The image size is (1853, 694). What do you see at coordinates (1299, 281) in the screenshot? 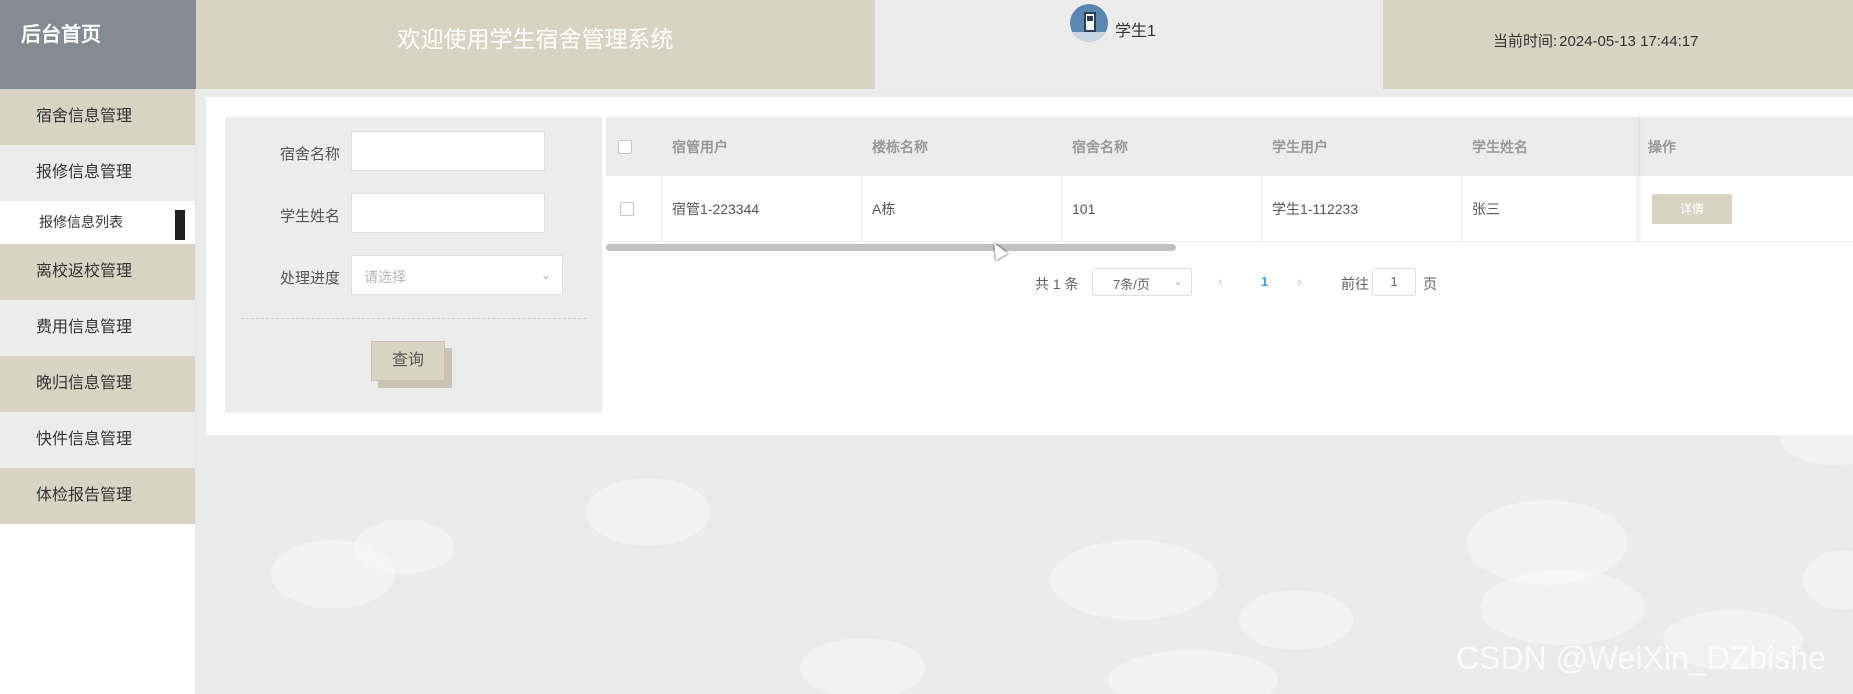
I see `chevron-right-icon: ›` at bounding box center [1299, 281].